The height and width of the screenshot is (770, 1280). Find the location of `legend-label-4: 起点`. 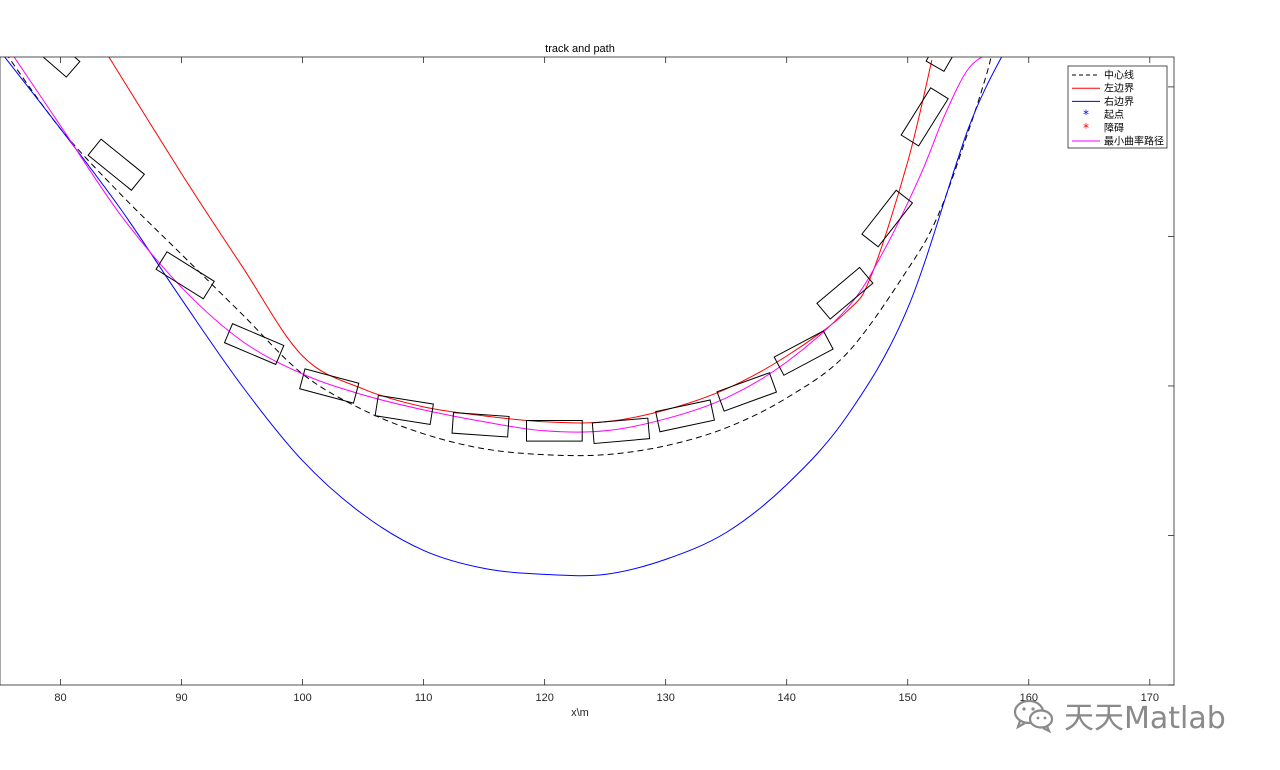

legend-label-4: 起点 is located at coordinates (1114, 115).